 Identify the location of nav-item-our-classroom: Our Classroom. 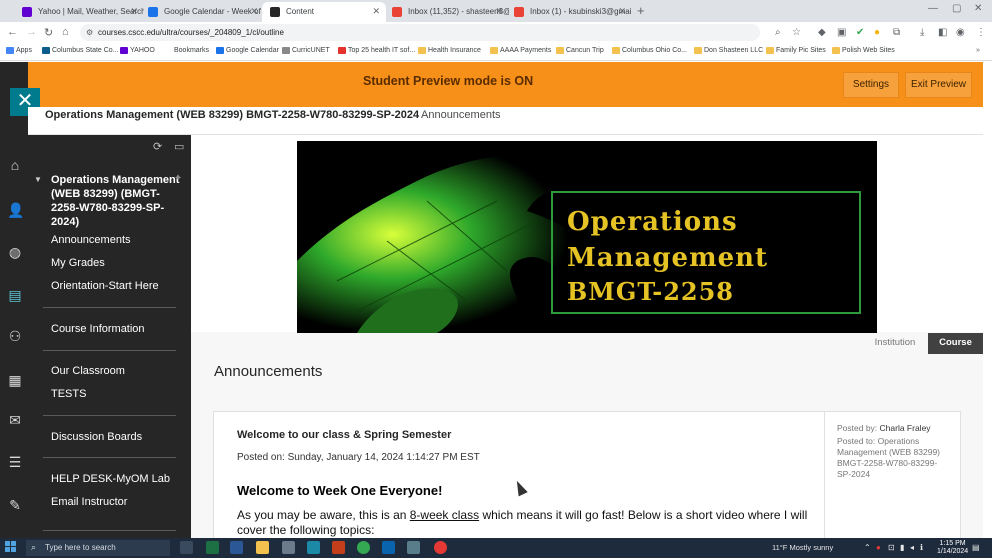
(88, 371).